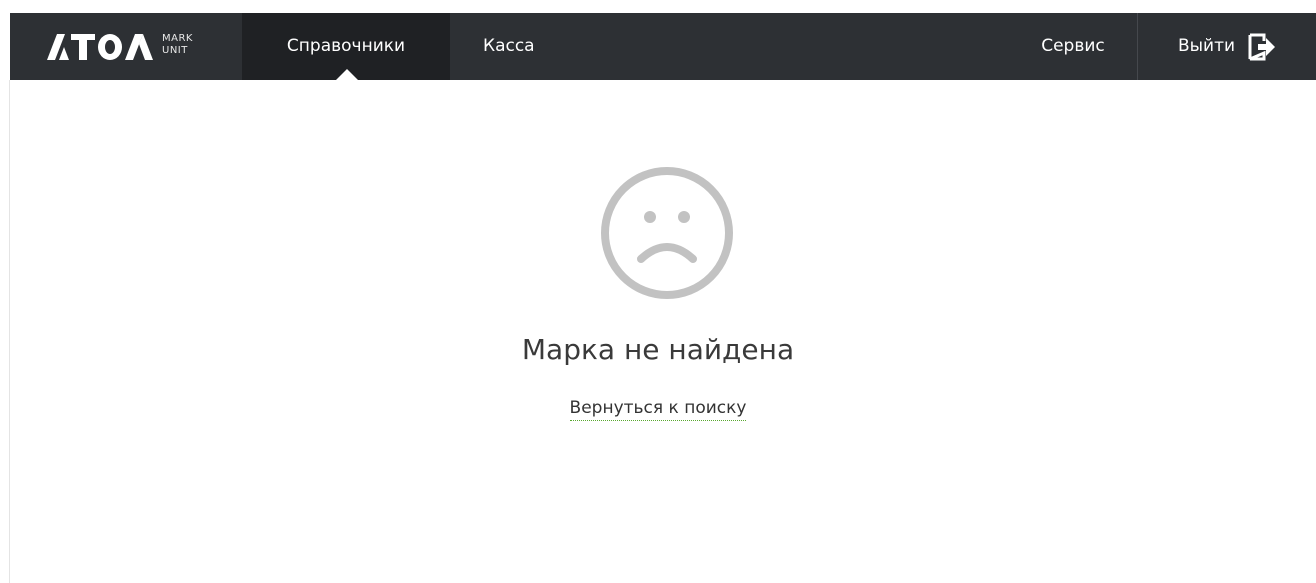 Image resolution: width=1316 pixels, height=583 pixels. What do you see at coordinates (347, 74) in the screenshot?
I see `active-tab-indicator` at bounding box center [347, 74].